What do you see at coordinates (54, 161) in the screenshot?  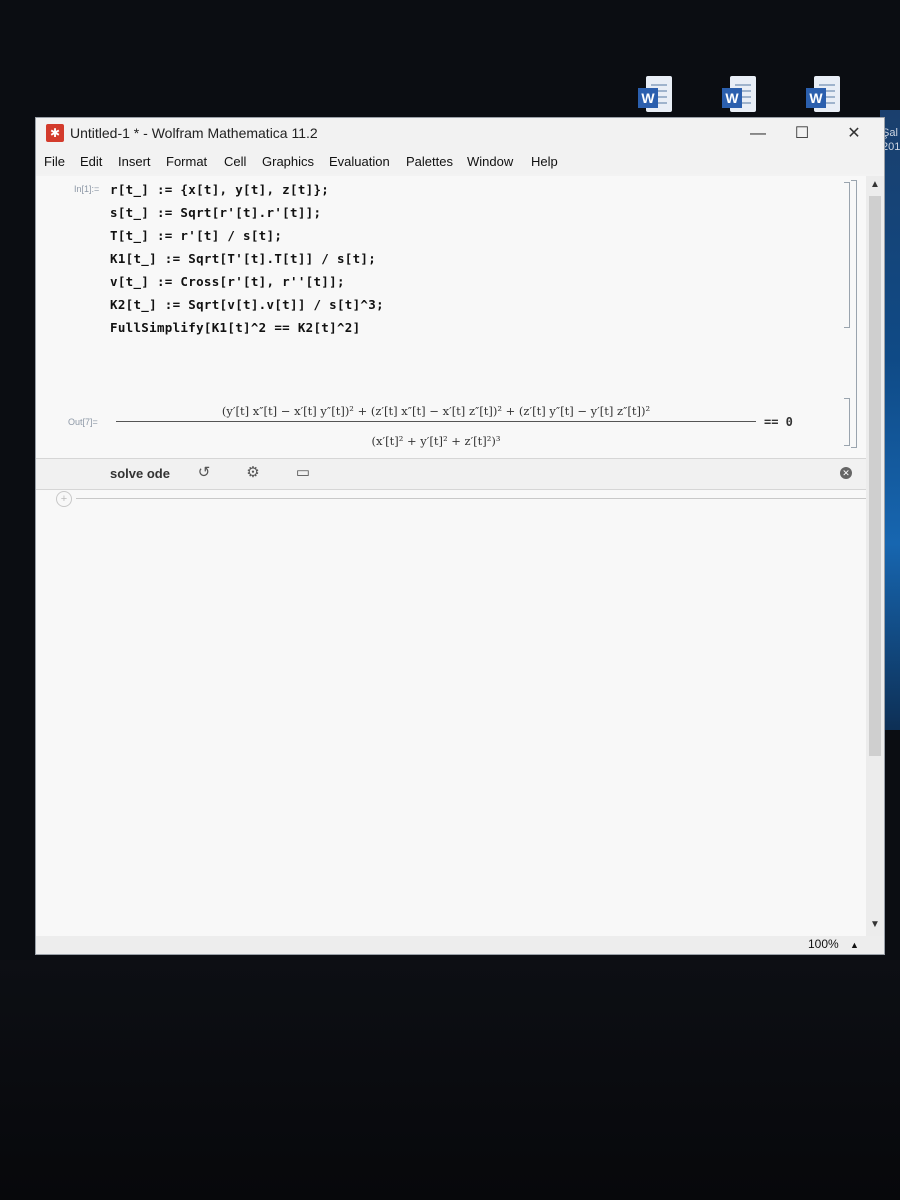 I see `menu-file: File` at bounding box center [54, 161].